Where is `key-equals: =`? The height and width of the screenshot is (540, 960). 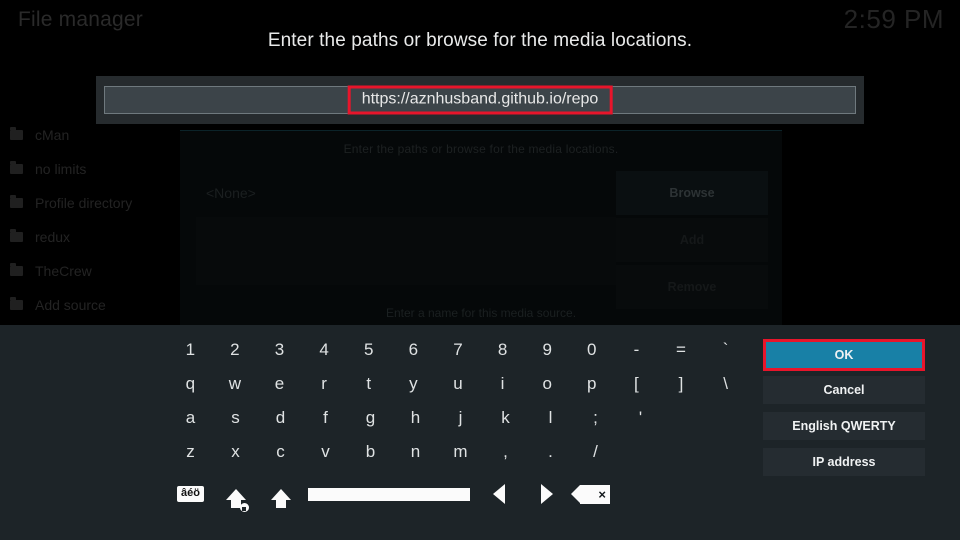
key-equals: = is located at coordinates (681, 350).